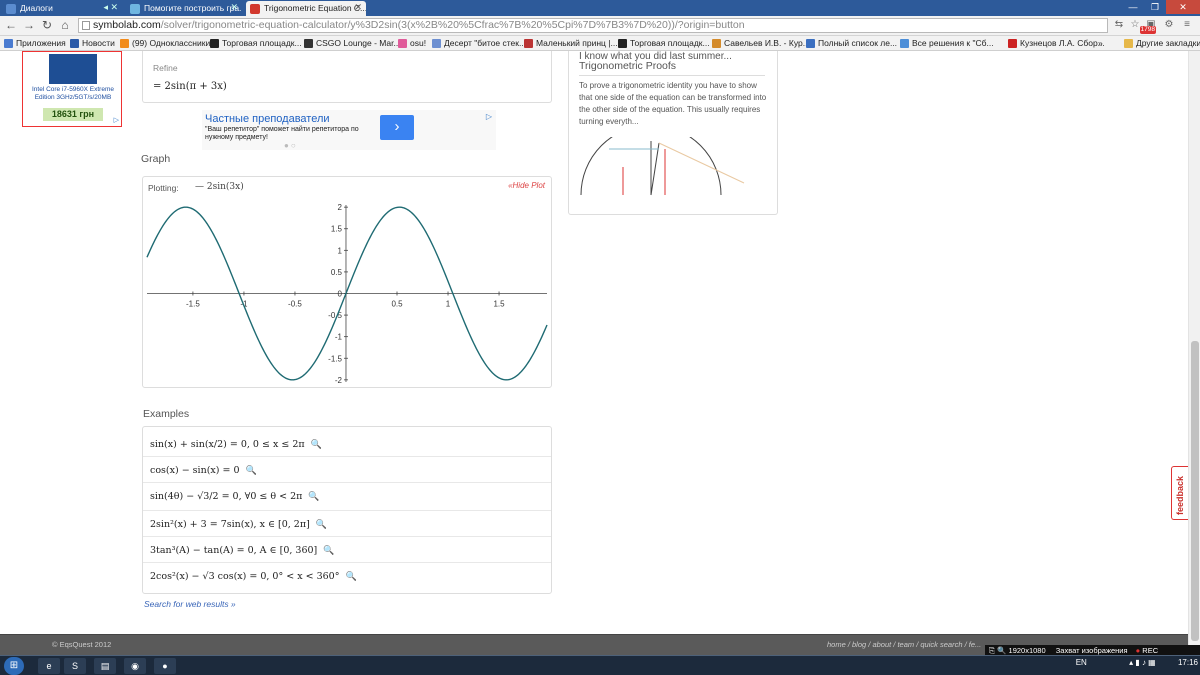 The image size is (1200, 675). Describe the element at coordinates (347, 282) in the screenshot. I see `plot-canvas: -1.5 -1 -0.5 0.5 1 1.521.510.50-0.5-1-1.5-2` at that location.